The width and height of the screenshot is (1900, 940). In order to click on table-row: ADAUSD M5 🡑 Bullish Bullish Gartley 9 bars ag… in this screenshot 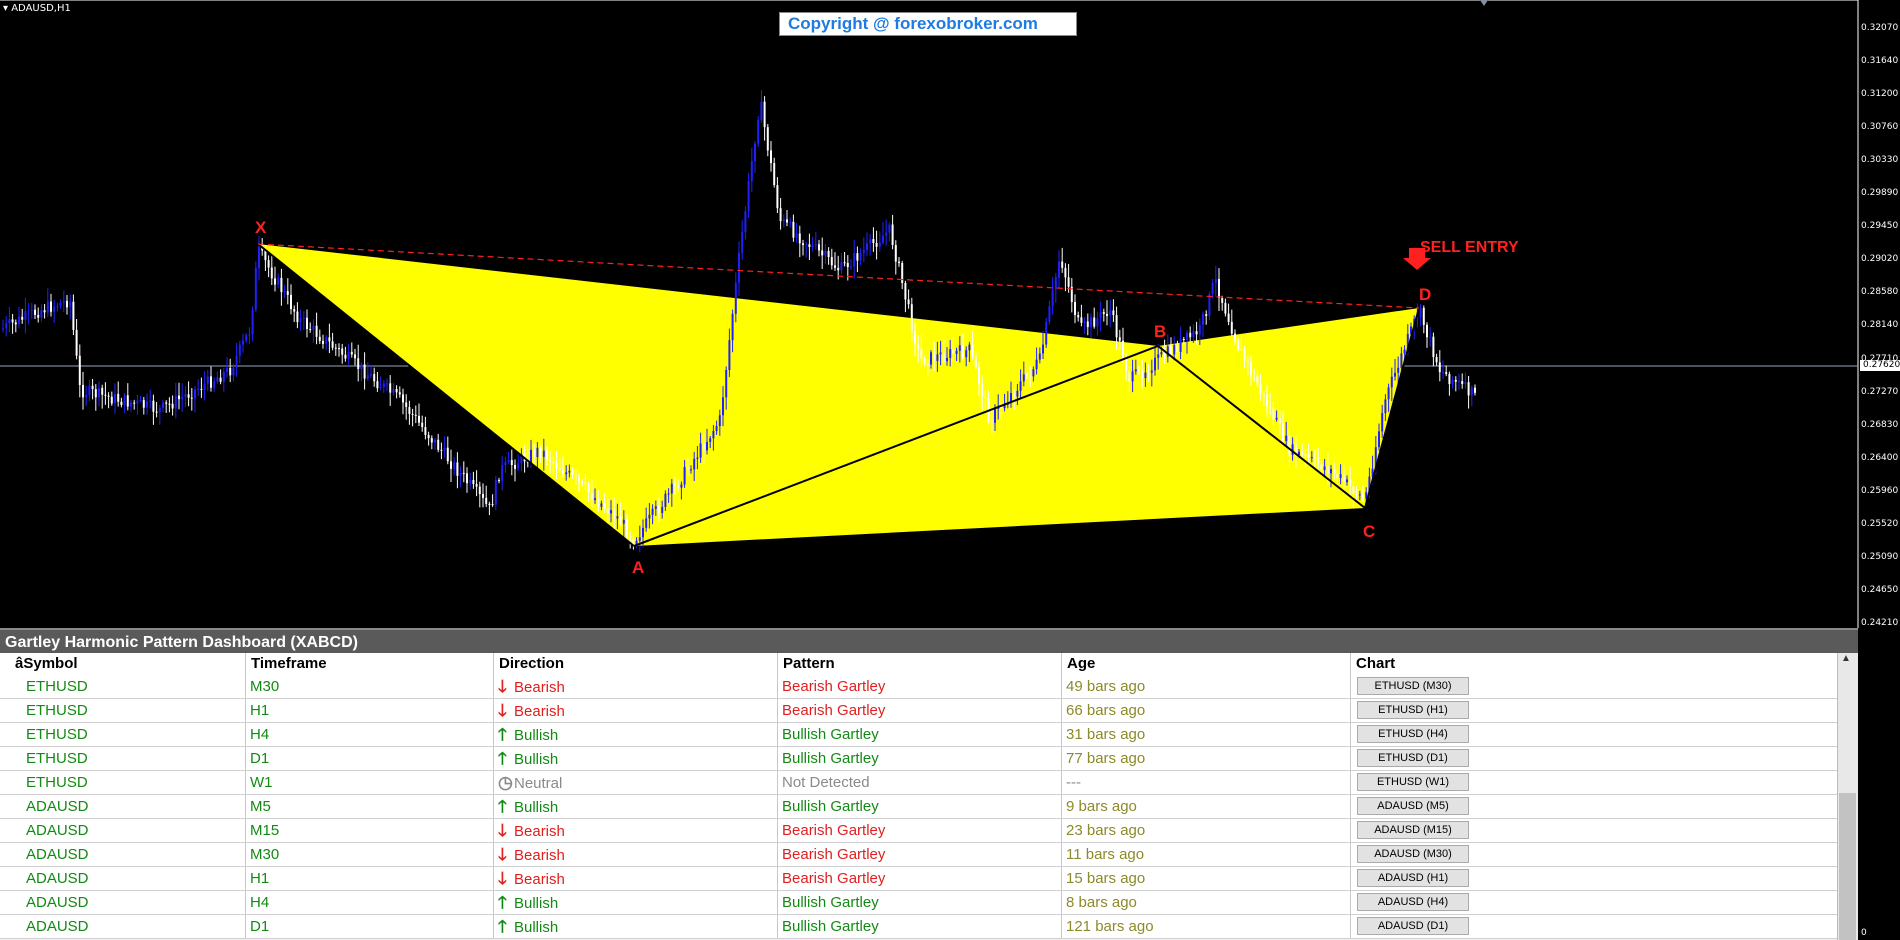, I will do `click(919, 807)`.